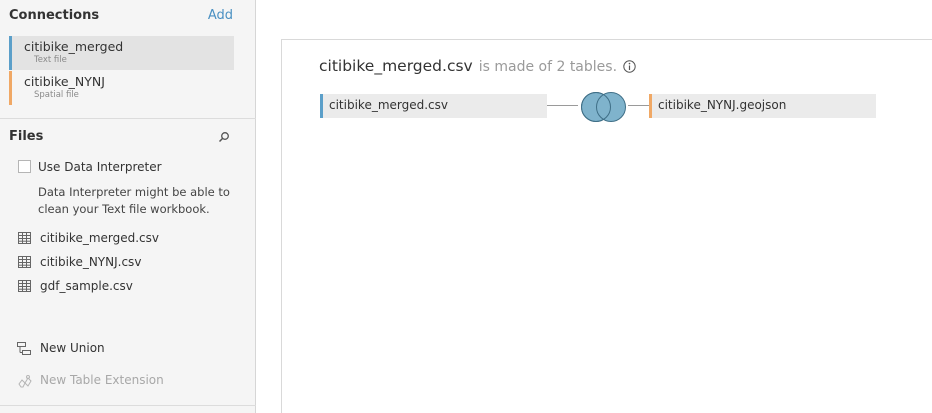 This screenshot has height=413, width=932. I want to click on use-data-interpreter-checkbox, so click(24, 166).